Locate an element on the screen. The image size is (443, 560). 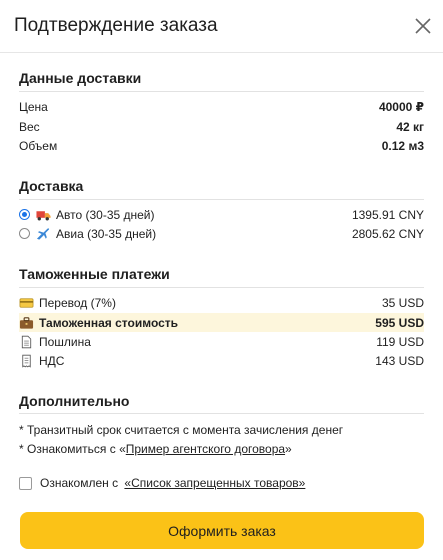
customs-value-amount: 595 USD is located at coordinates (399, 322).